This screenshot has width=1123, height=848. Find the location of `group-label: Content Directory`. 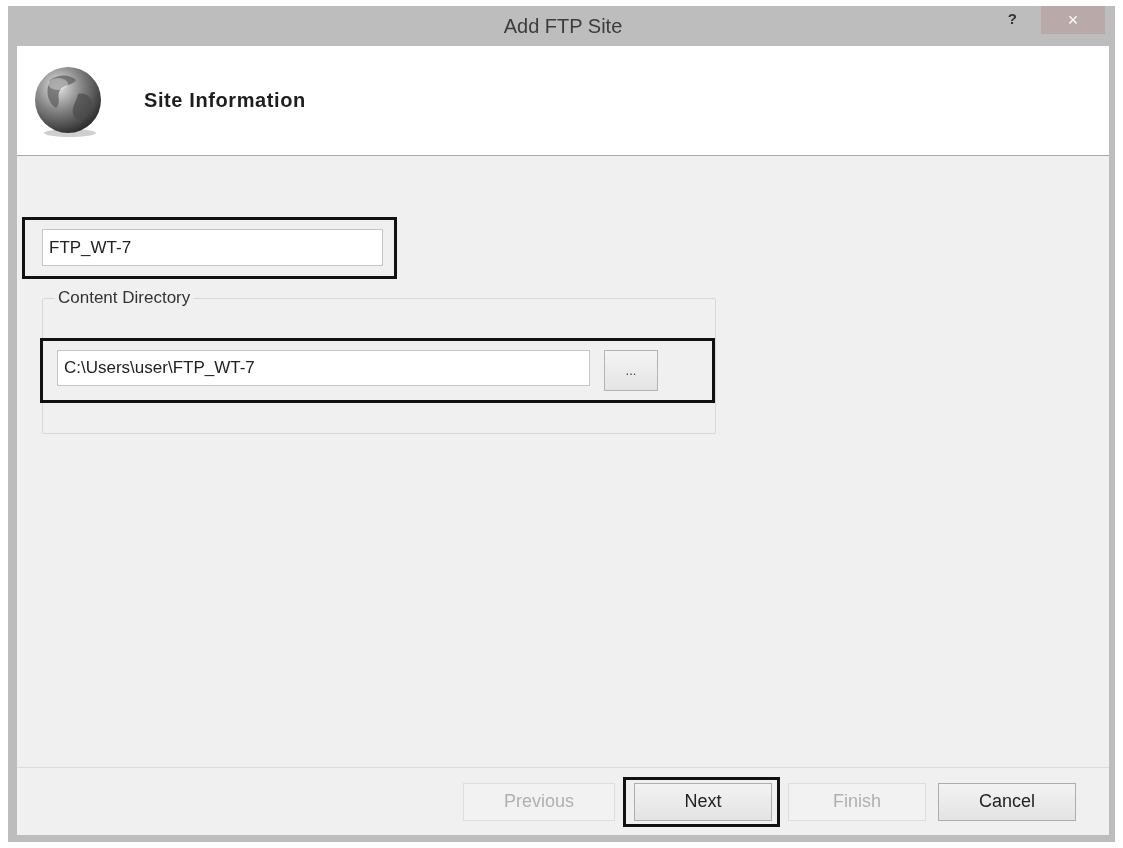

group-label: Content Directory is located at coordinates (124, 298).